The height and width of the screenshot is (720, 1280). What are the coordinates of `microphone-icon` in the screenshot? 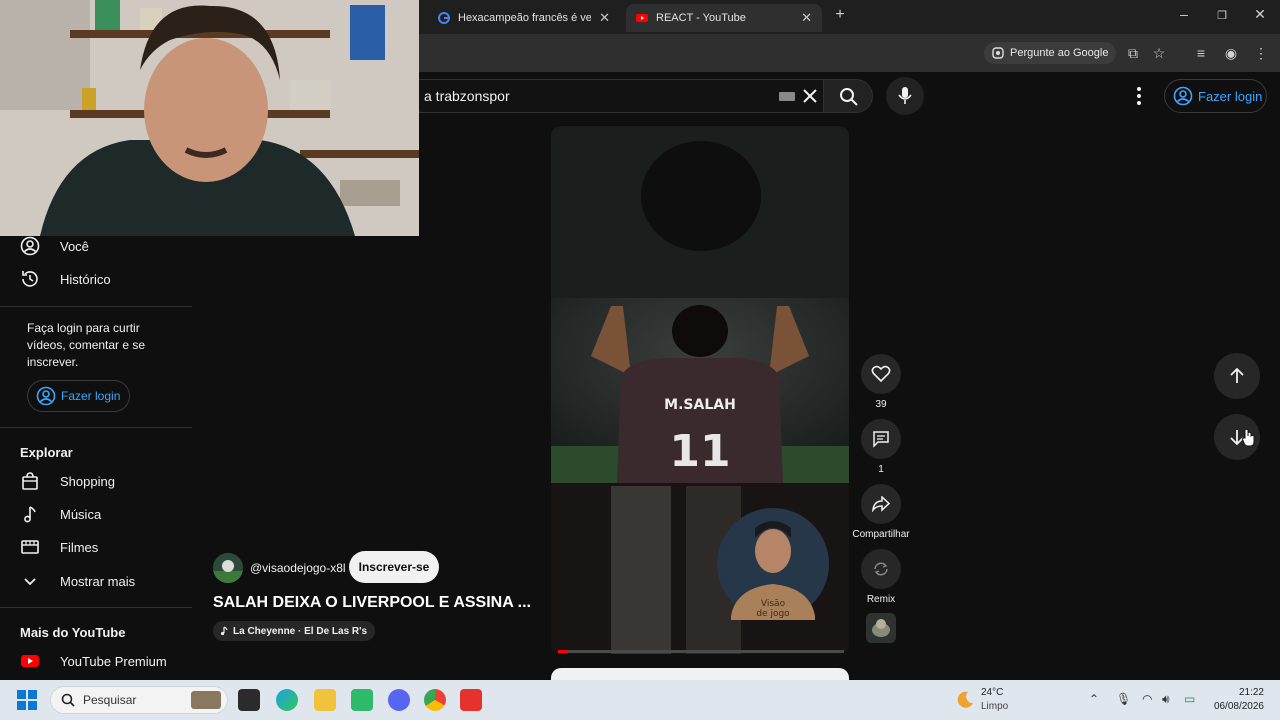 It's located at (905, 95).